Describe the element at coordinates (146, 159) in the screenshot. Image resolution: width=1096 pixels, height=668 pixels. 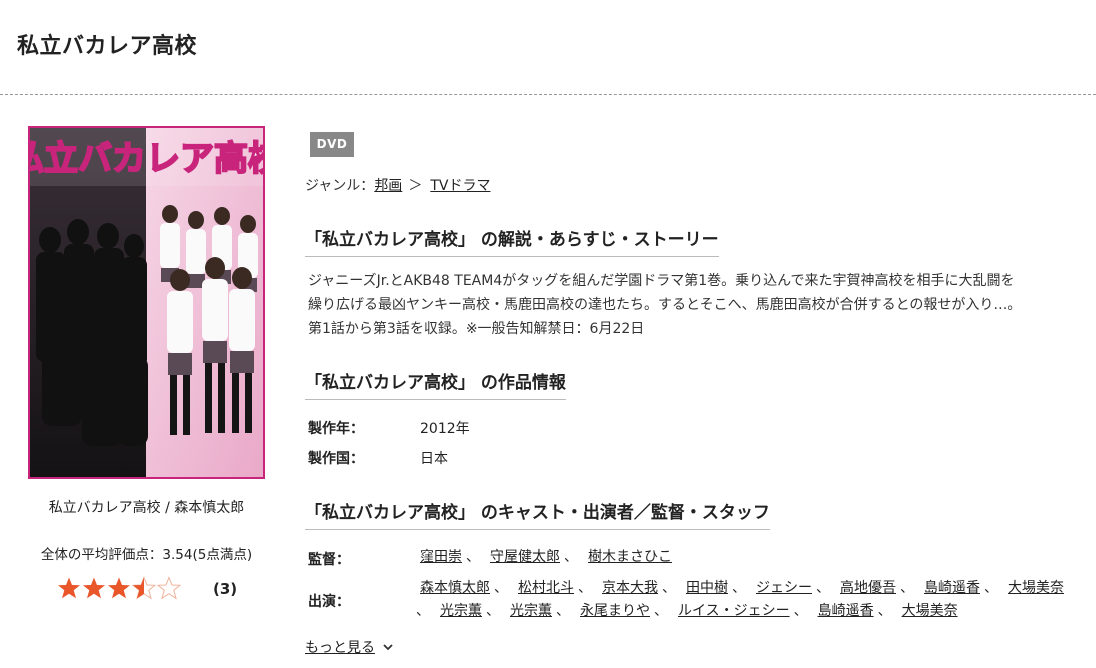
I see `jacket-title-art: 私立バカレア高校` at that location.